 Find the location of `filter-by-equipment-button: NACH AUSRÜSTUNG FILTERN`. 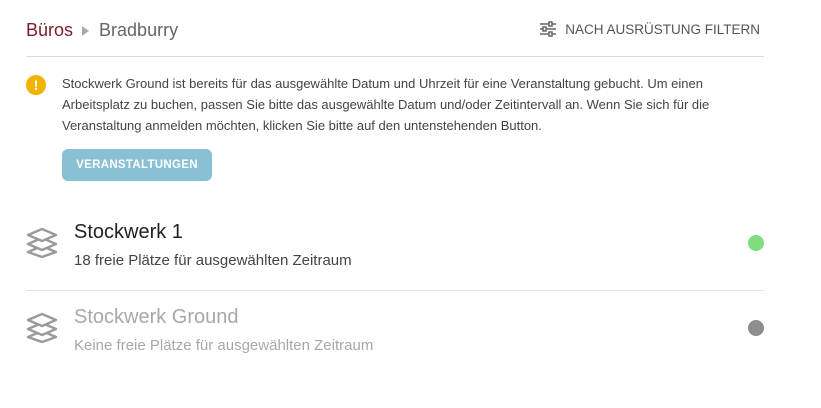

filter-by-equipment-button: NACH AUSRÜSTUNG FILTERN is located at coordinates (649, 29).